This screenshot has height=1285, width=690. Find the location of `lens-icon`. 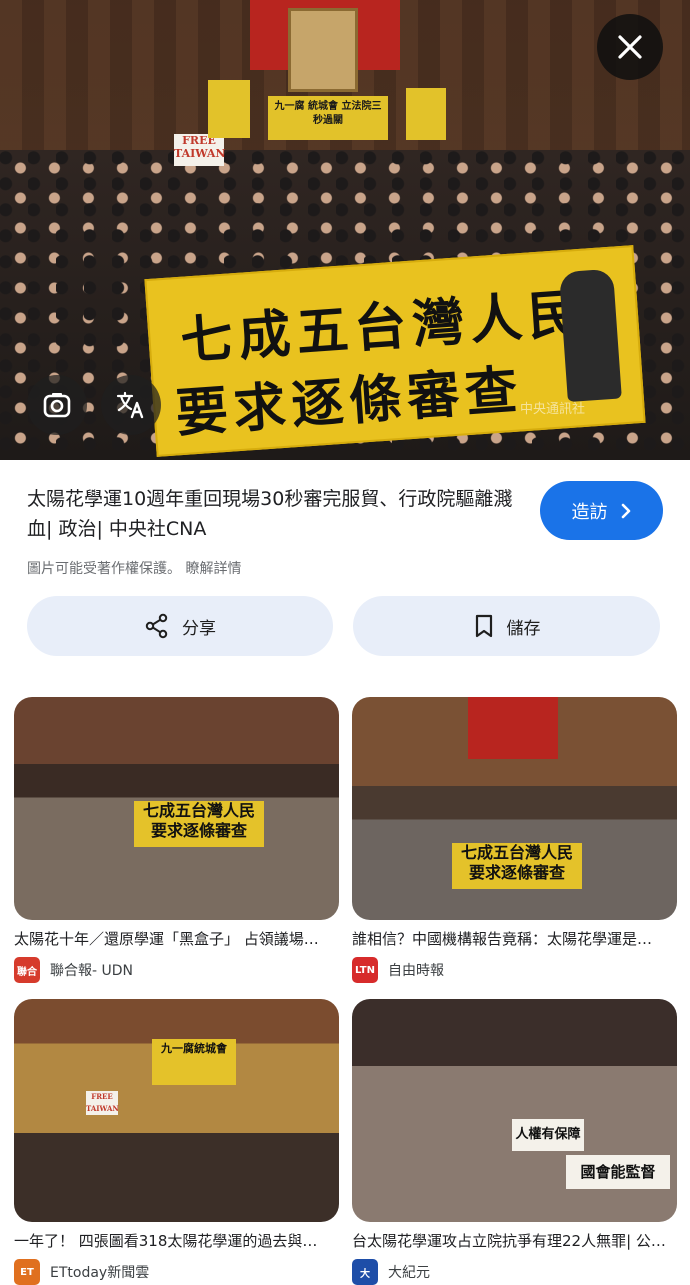

lens-icon is located at coordinates (57, 405).